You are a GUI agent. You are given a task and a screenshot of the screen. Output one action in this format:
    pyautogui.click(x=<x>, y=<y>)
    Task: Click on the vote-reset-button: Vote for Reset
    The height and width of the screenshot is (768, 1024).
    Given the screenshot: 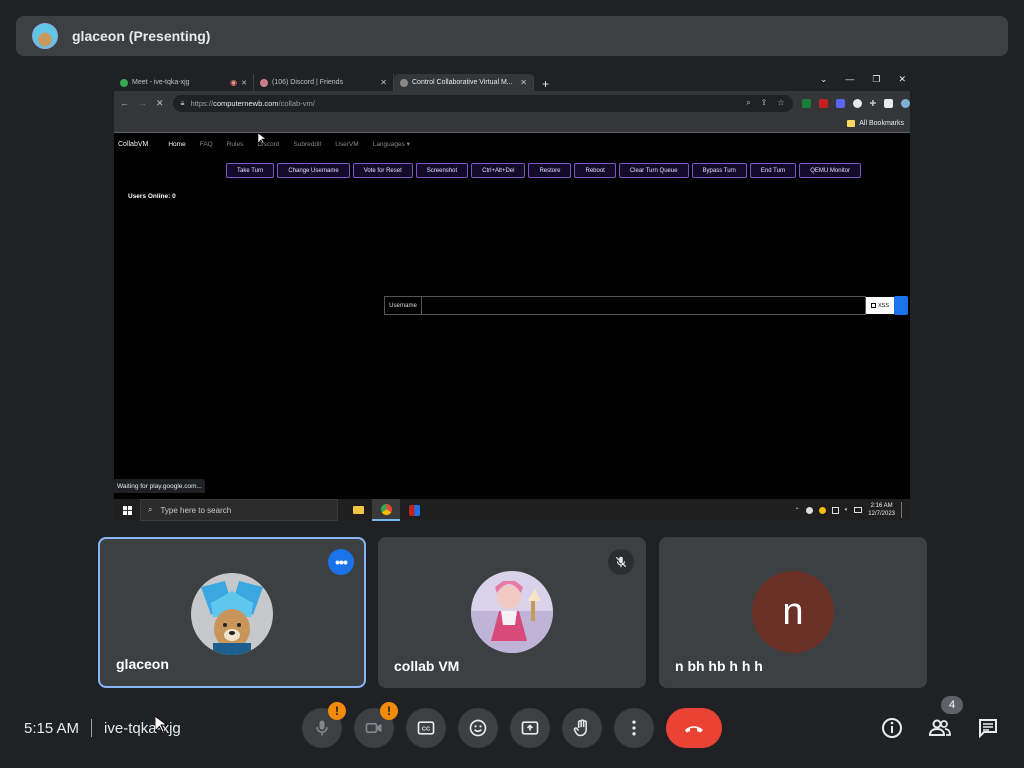 What is the action you would take?
    pyautogui.click(x=382, y=170)
    